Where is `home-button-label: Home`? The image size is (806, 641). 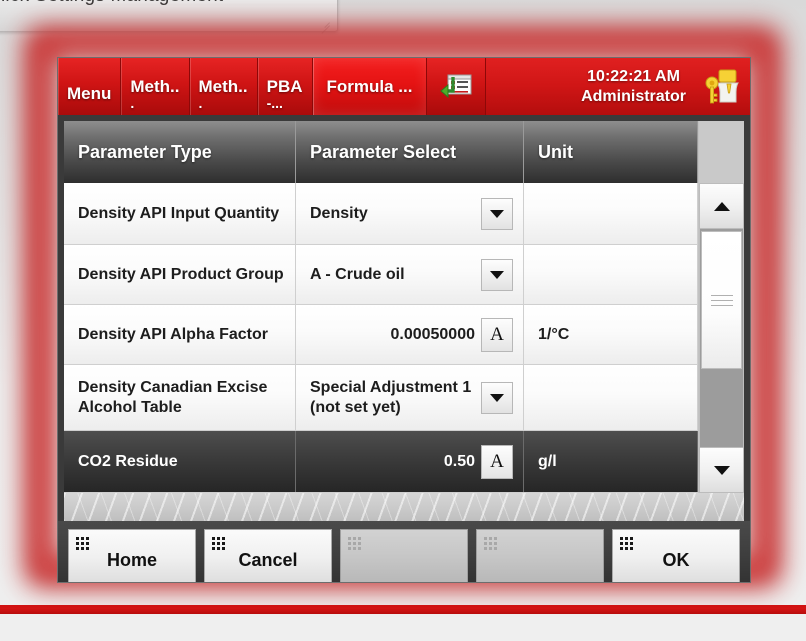
home-button-label: Home is located at coordinates (131, 559).